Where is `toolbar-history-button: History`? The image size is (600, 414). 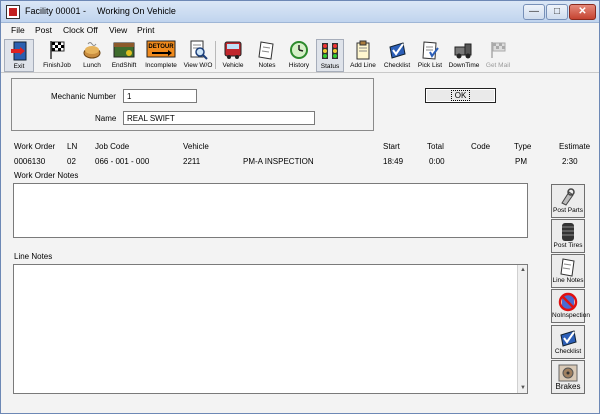 toolbar-history-button: History is located at coordinates (299, 55).